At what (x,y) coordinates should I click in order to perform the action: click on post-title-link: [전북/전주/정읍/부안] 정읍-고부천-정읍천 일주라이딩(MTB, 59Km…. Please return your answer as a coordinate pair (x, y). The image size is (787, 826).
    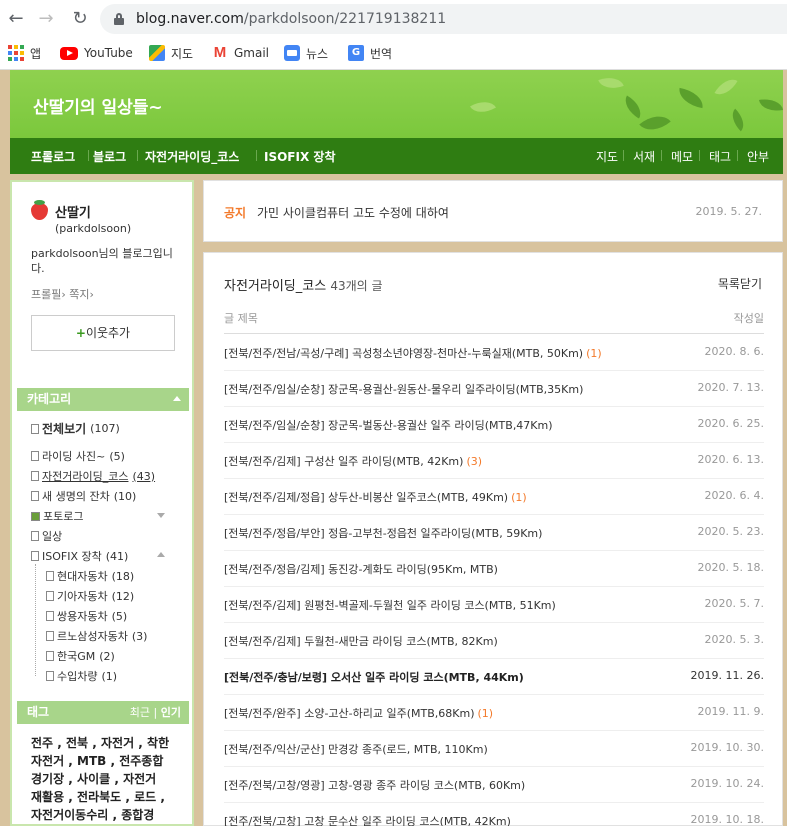
    Looking at the image, I should click on (383, 533).